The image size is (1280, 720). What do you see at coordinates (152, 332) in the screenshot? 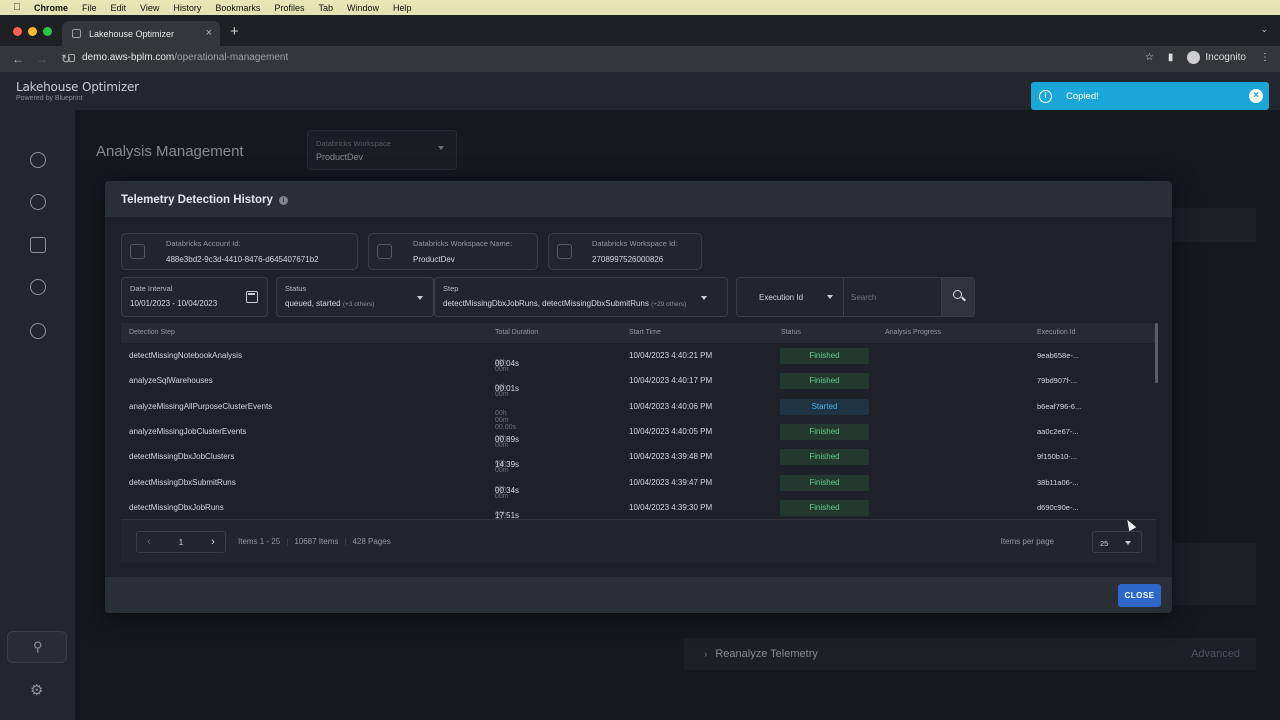
I see `col-detection-step: Detection Step` at bounding box center [152, 332].